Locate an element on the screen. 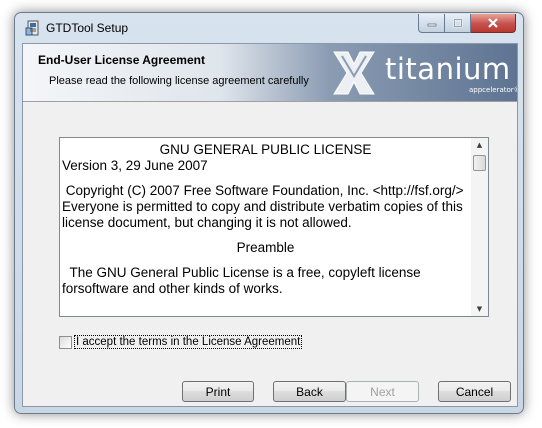  title-bar: GTDTool Setup is located at coordinates (269, 28).